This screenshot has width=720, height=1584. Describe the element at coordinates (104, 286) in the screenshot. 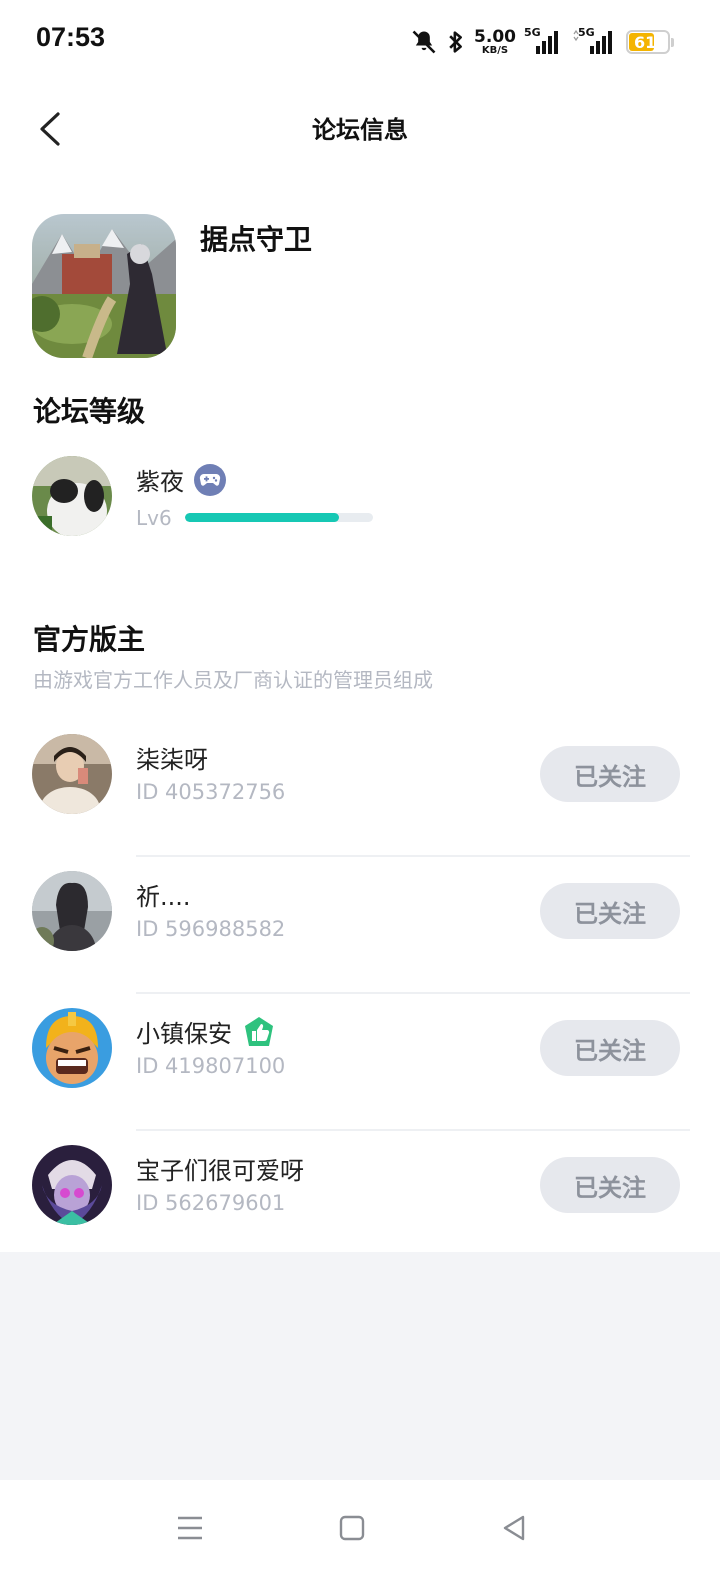

I see `game-cover-image` at that location.